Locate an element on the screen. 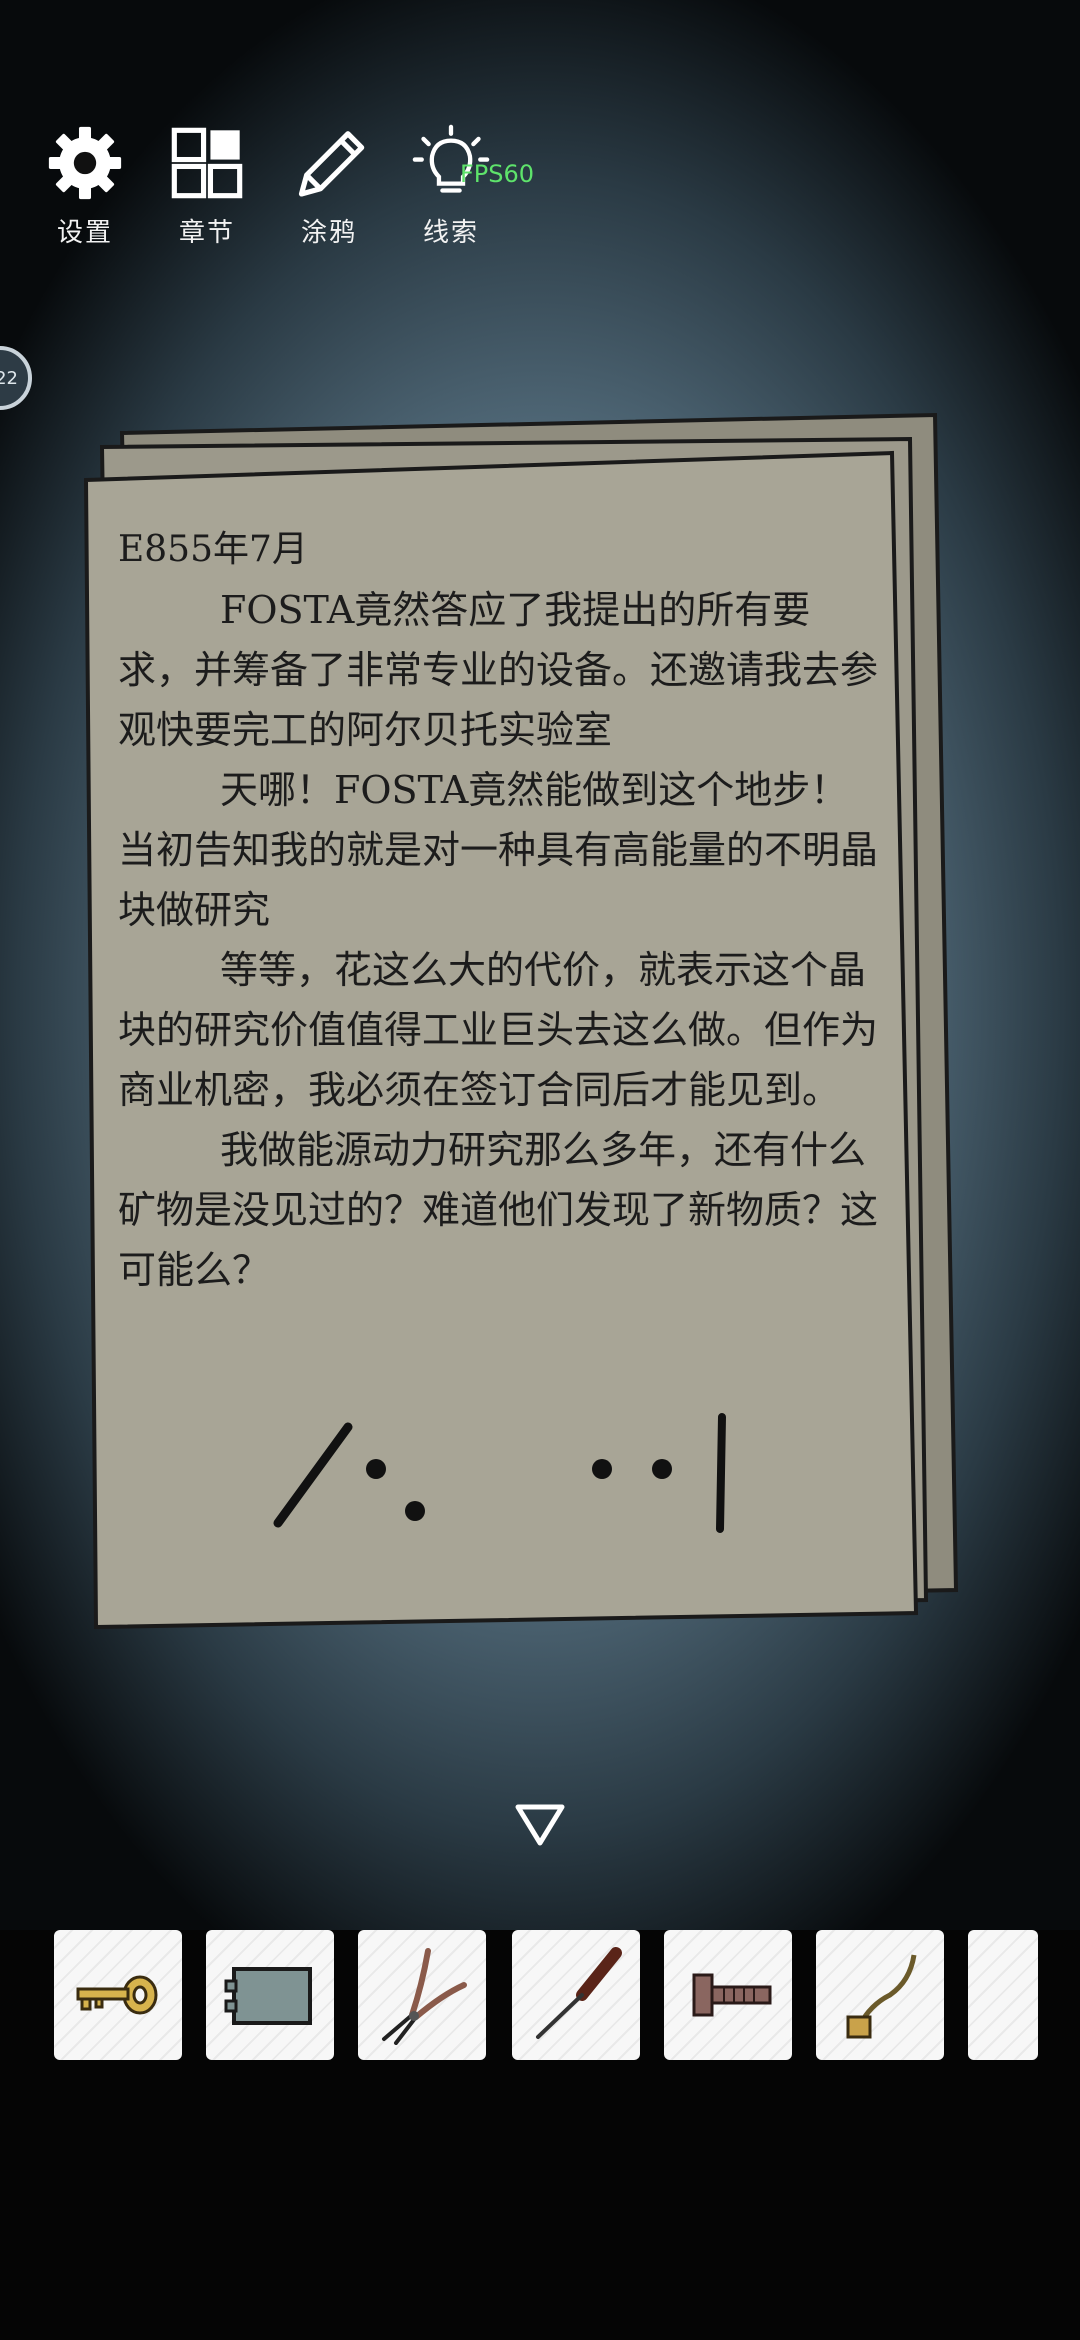 This screenshot has width=1080, height=2340. settings-label: 设置 is located at coordinates (84, 233).